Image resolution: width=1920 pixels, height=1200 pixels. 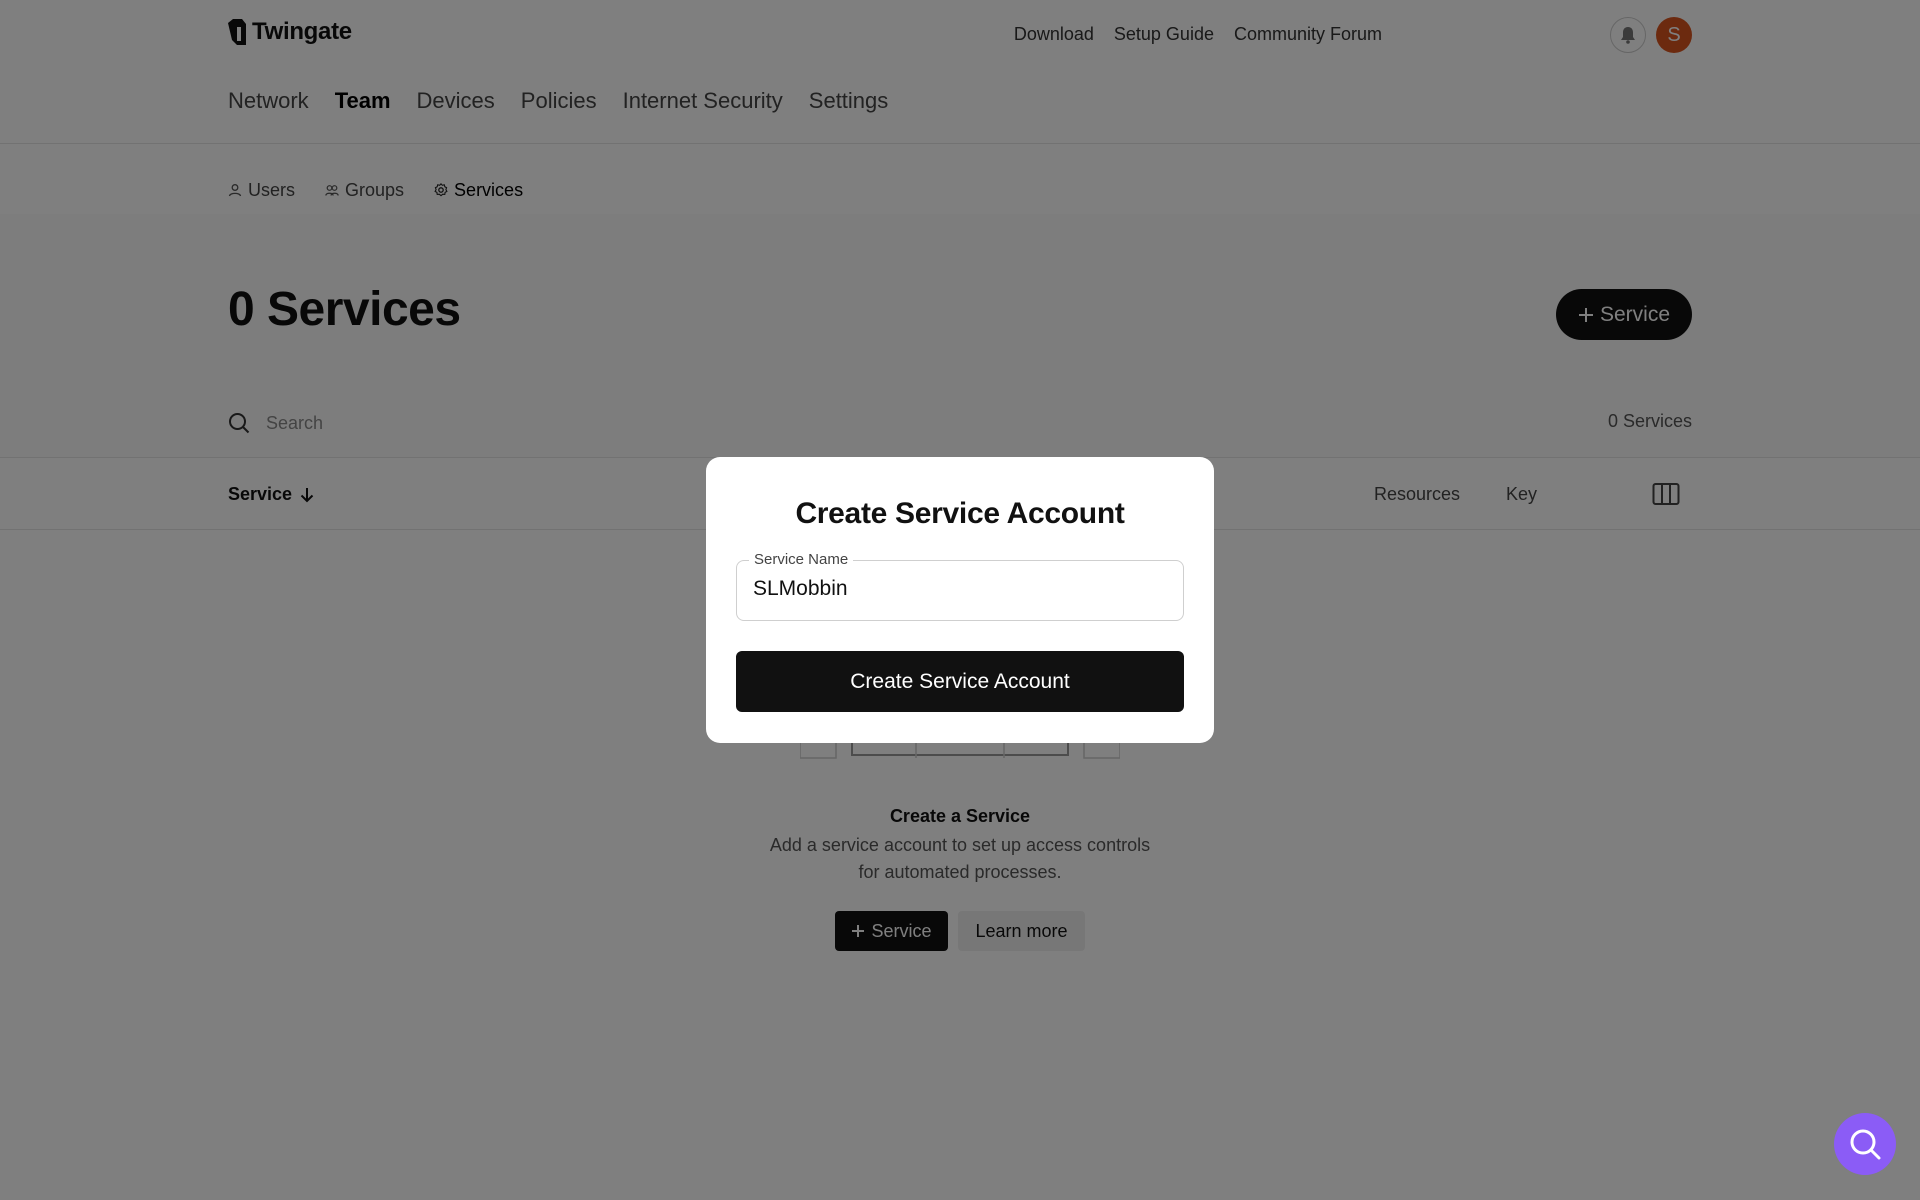 What do you see at coordinates (960, 513) in the screenshot?
I see `dialog-title: Create Service Account` at bounding box center [960, 513].